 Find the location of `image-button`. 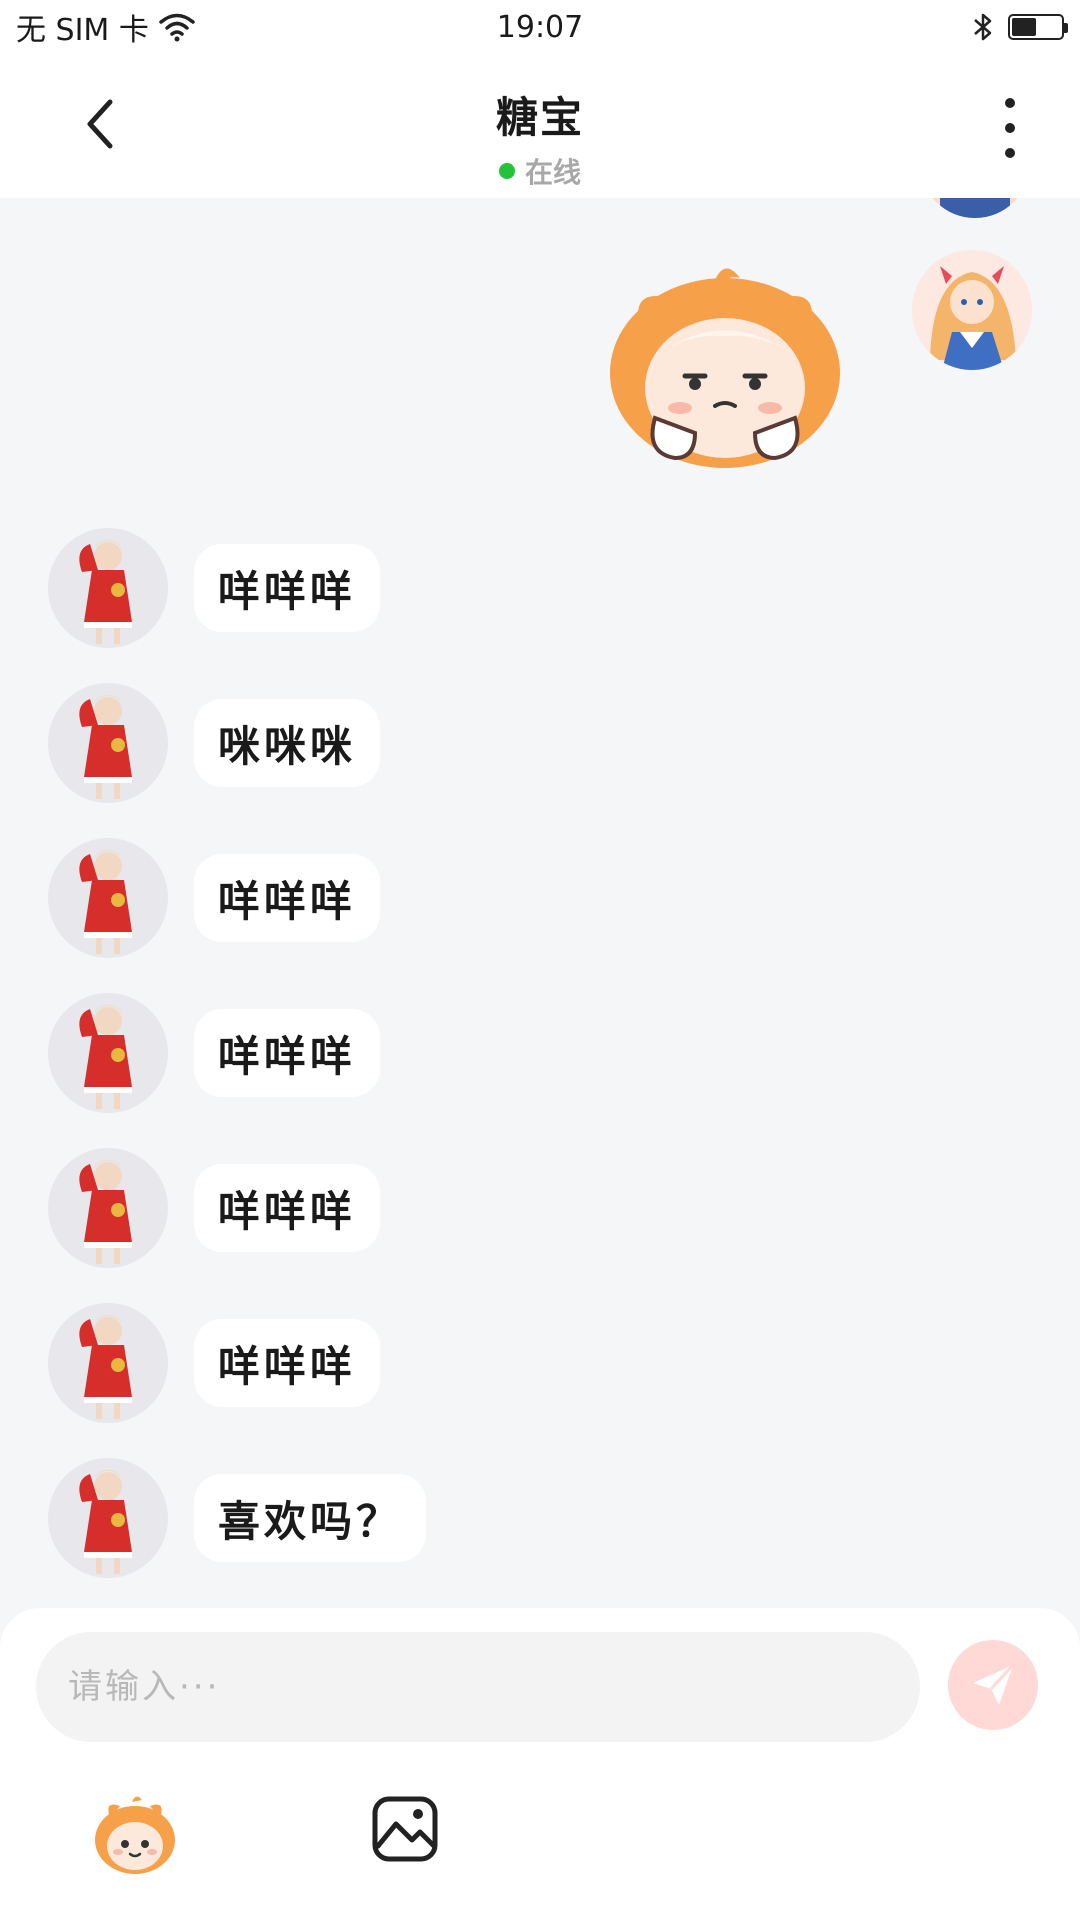

image-button is located at coordinates (405, 1829).